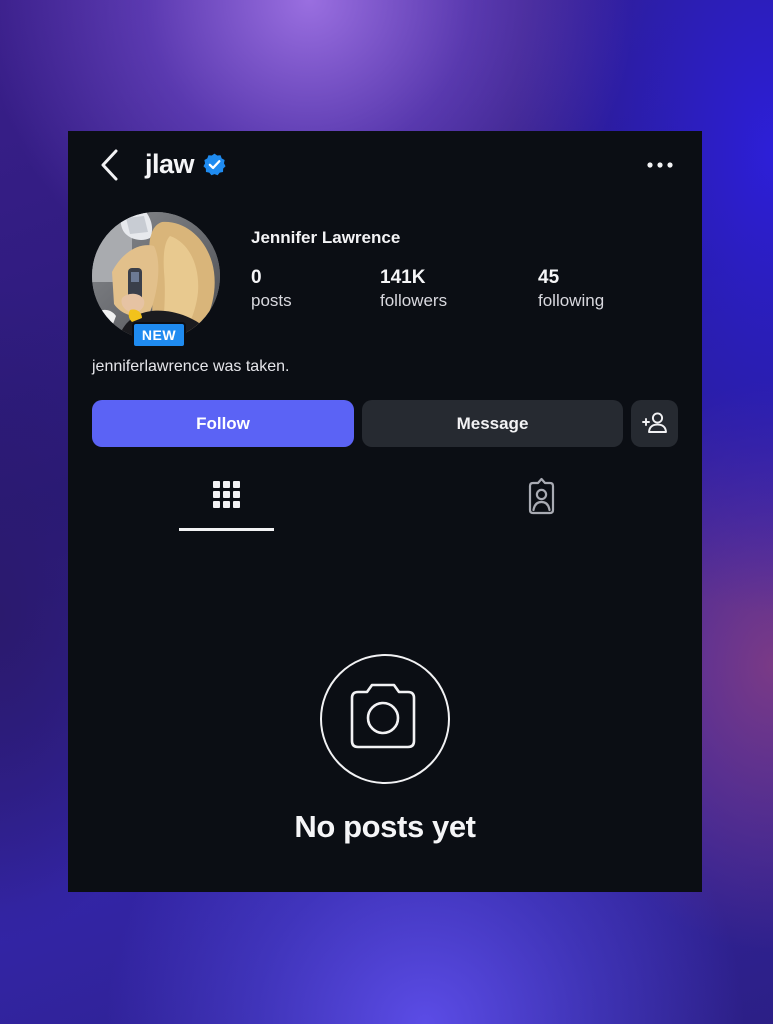  I want to click on more-horizontal-icon, so click(660, 165).